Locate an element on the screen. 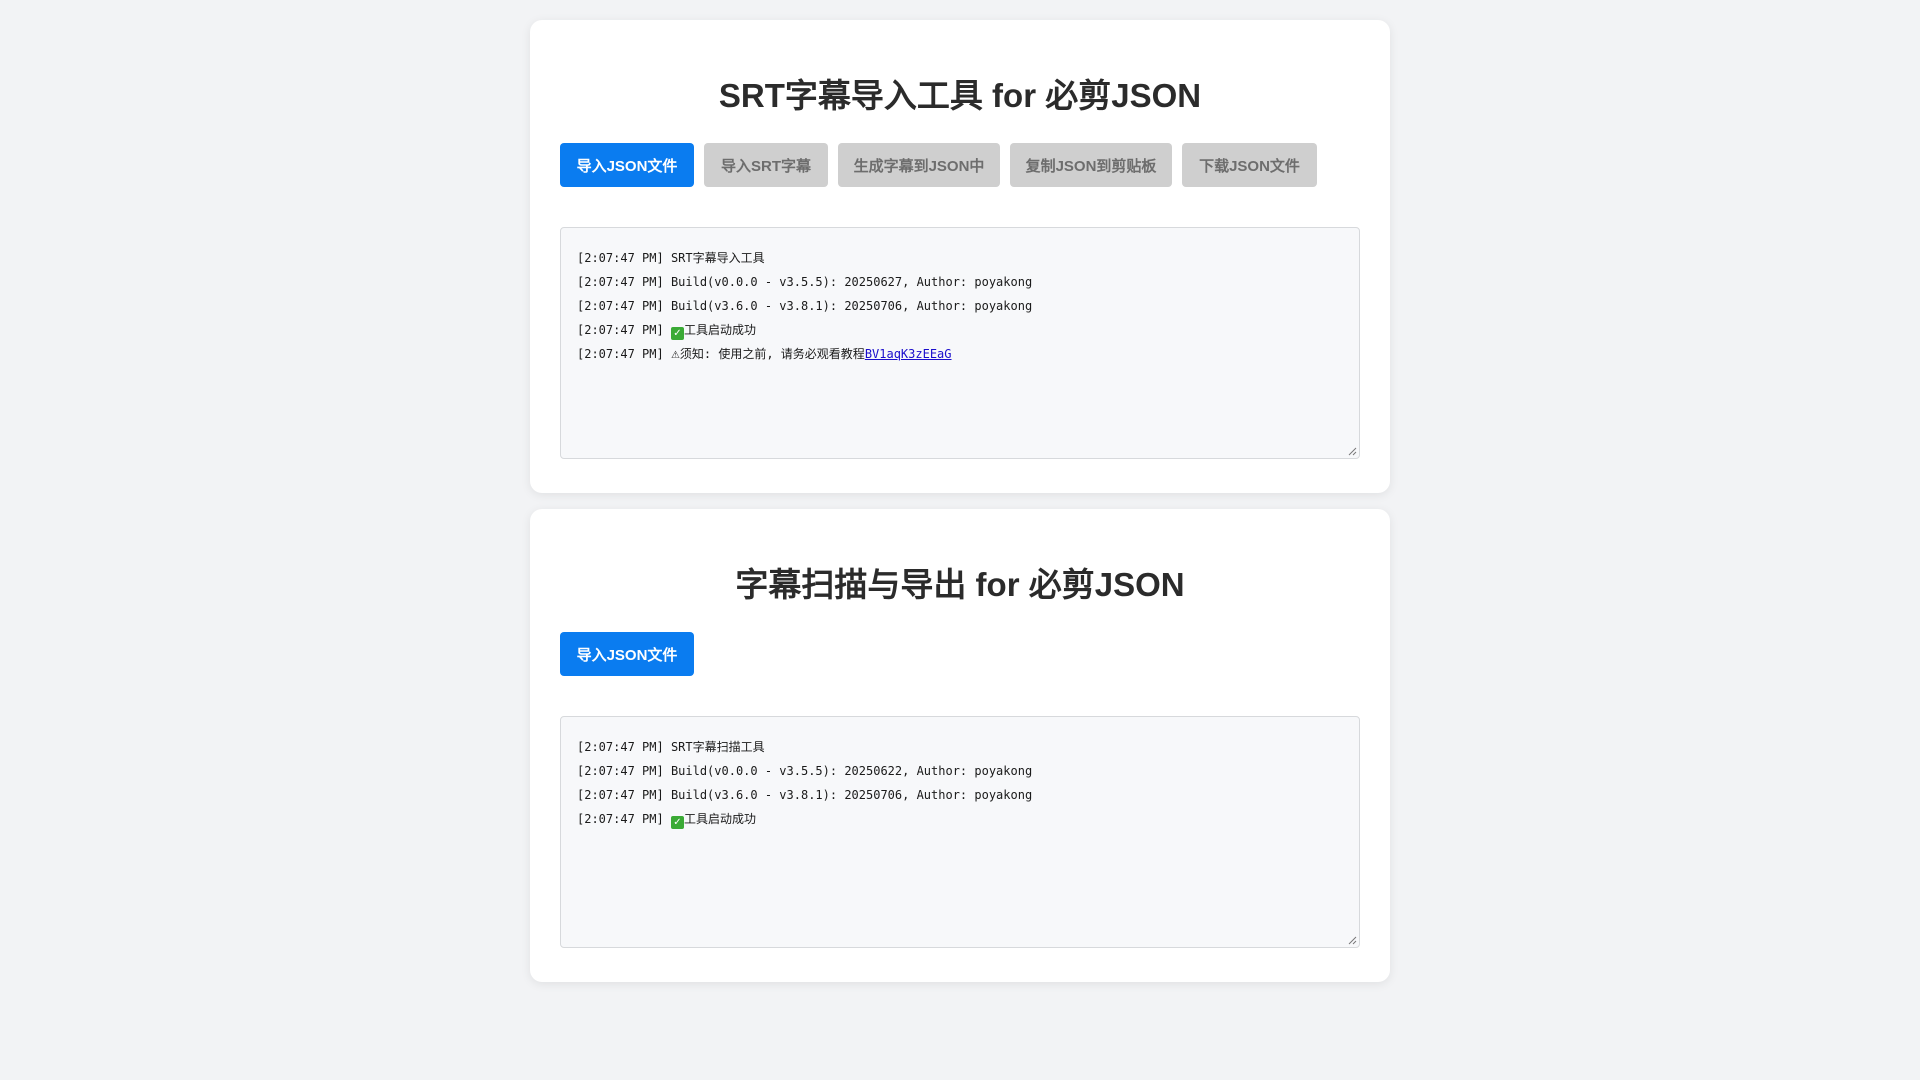  subtitle-scan-title: 字幕扫描与导出 for 必剪JSON is located at coordinates (960, 584).